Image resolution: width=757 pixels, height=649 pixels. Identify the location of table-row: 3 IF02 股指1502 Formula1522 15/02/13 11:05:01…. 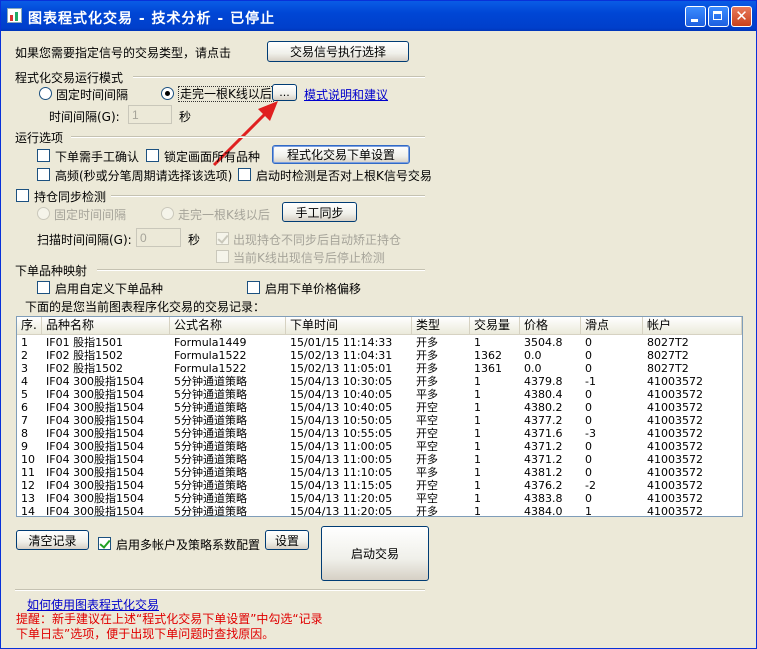
(379, 368).